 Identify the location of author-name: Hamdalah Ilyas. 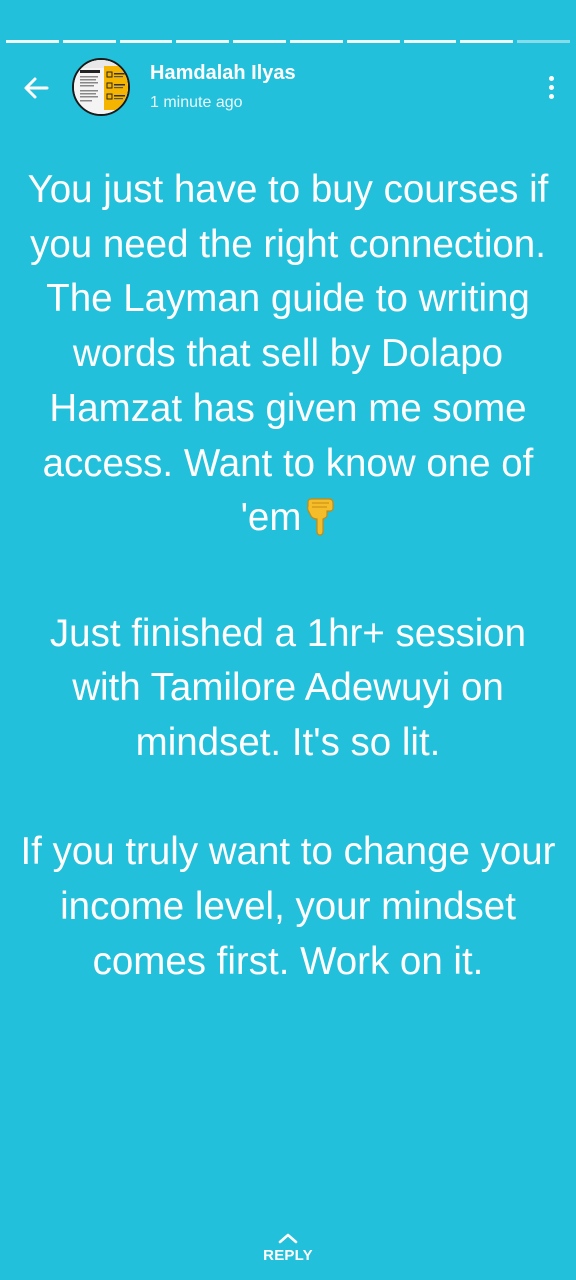
(223, 73).